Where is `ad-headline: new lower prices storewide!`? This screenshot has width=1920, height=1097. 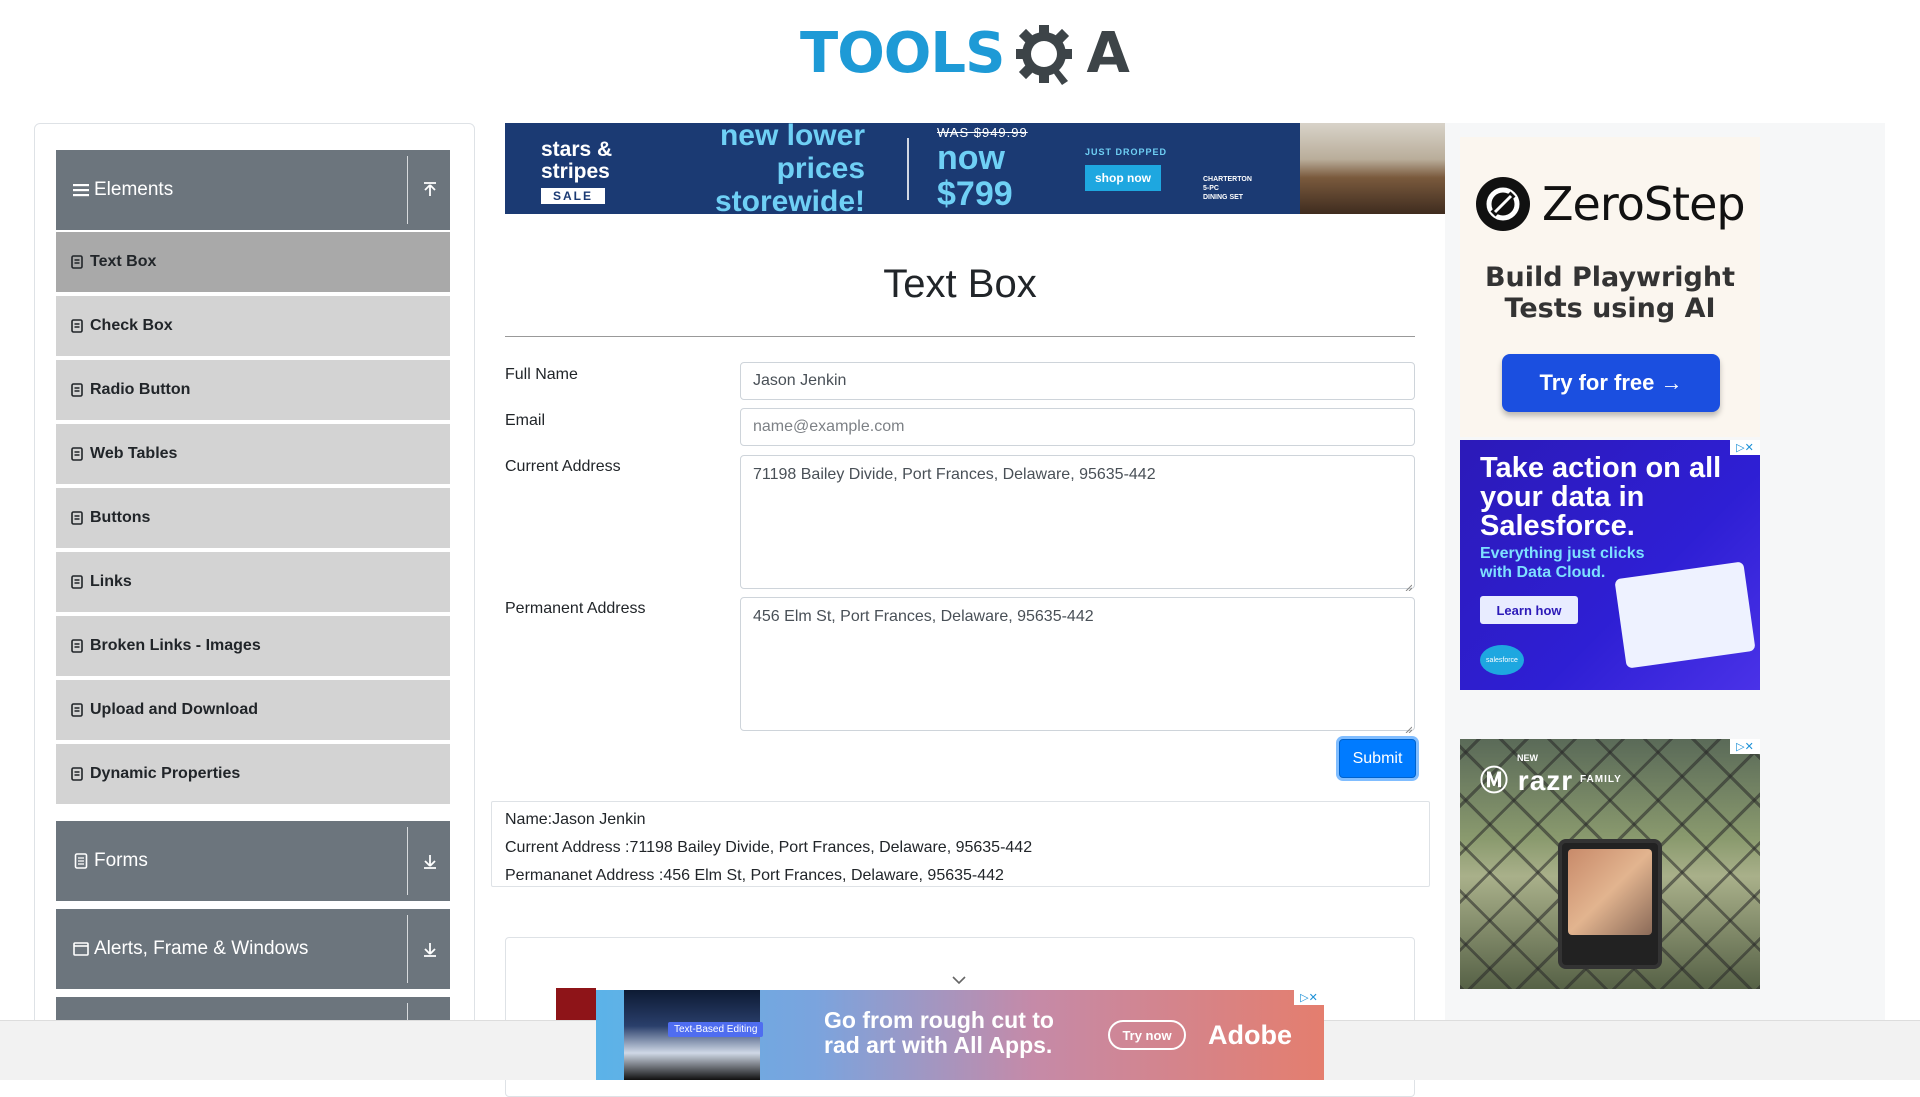 ad-headline: new lower prices storewide! is located at coordinates (760, 168).